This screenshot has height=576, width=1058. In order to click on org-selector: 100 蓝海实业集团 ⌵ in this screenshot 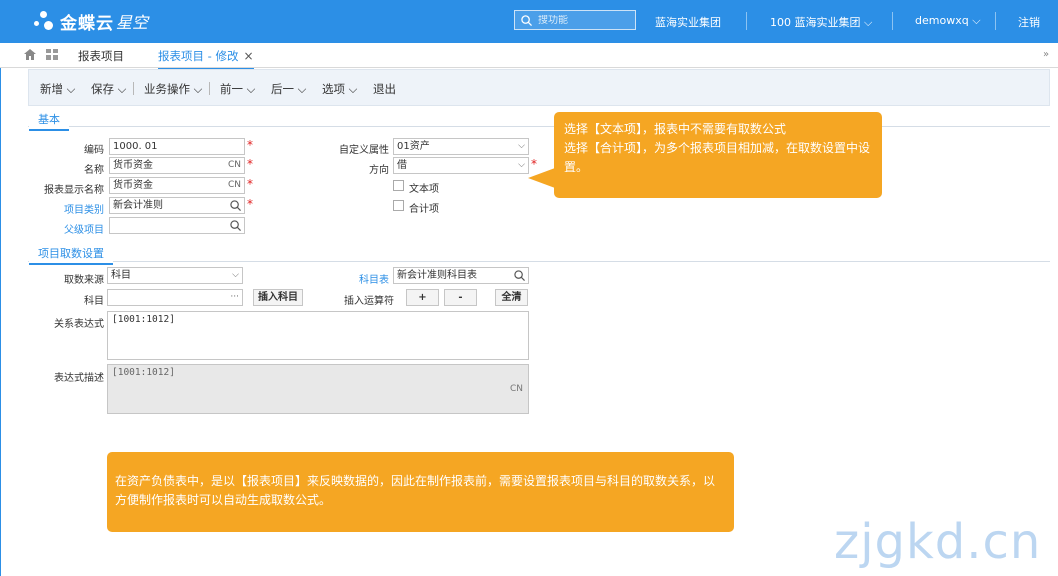, I will do `click(821, 22)`.